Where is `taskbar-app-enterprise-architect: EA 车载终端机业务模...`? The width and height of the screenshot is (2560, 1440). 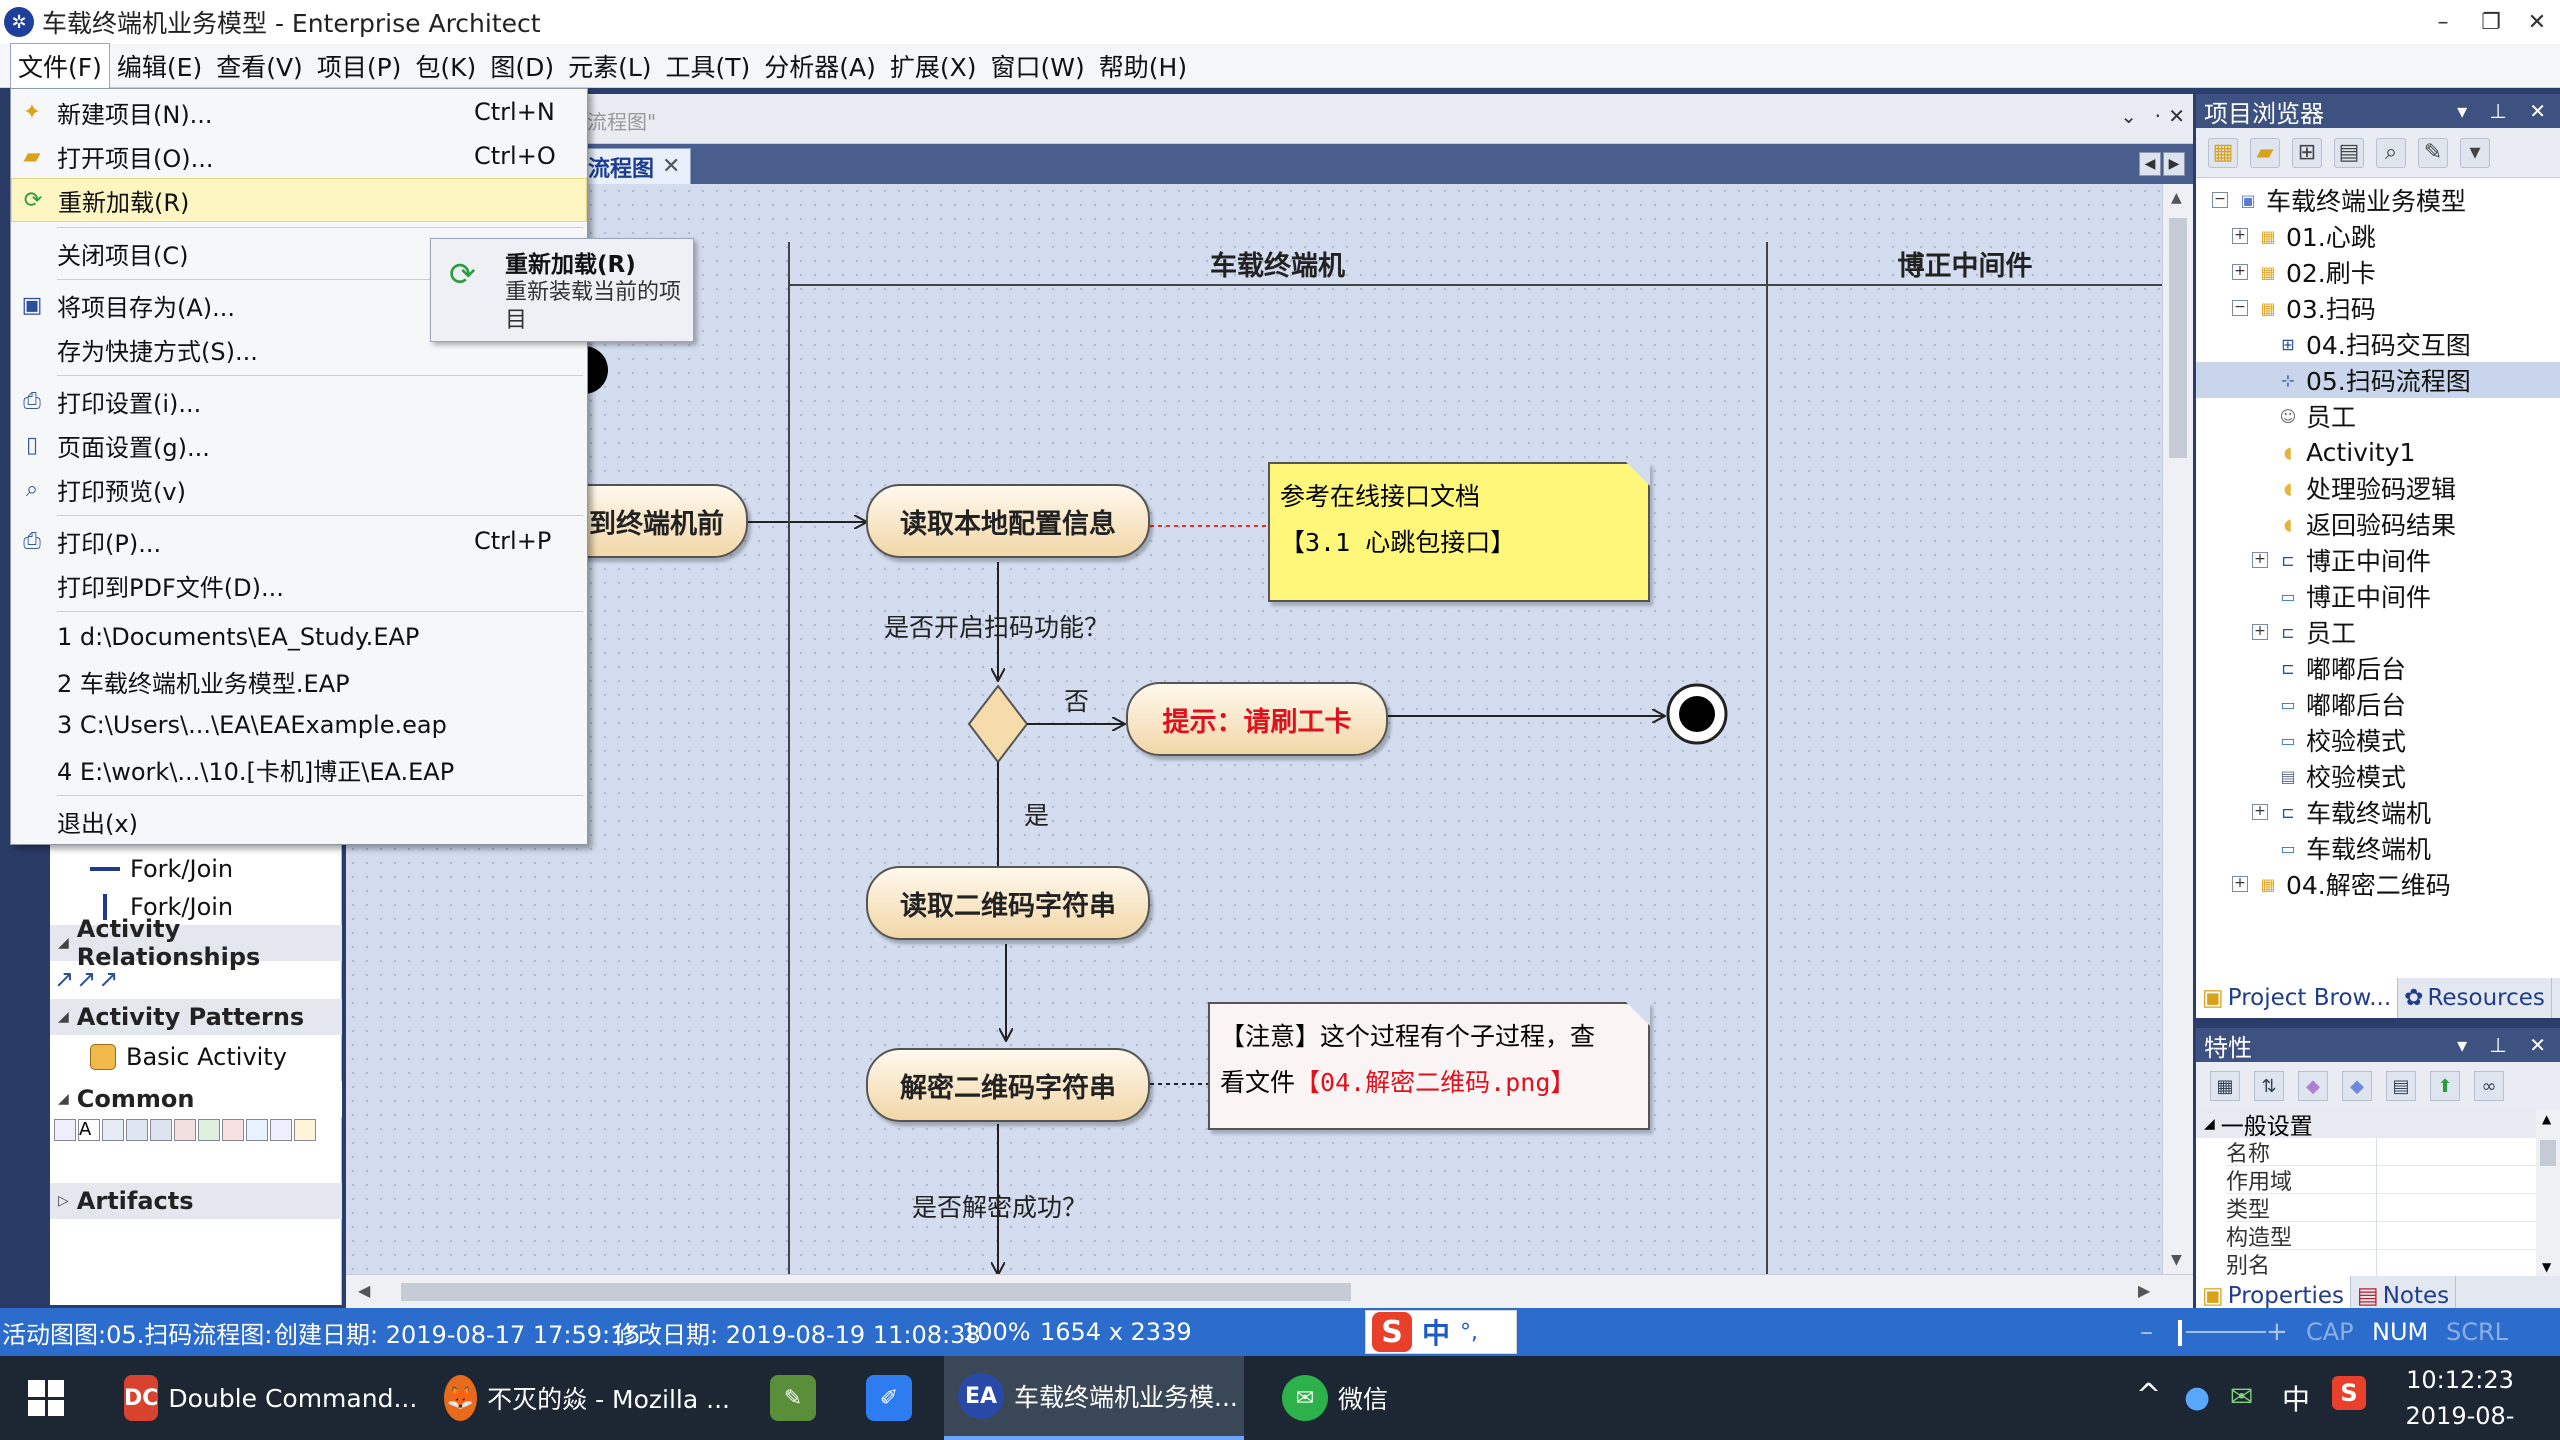 taskbar-app-enterprise-architect: EA 车载终端机业务模... is located at coordinates (1094, 1398).